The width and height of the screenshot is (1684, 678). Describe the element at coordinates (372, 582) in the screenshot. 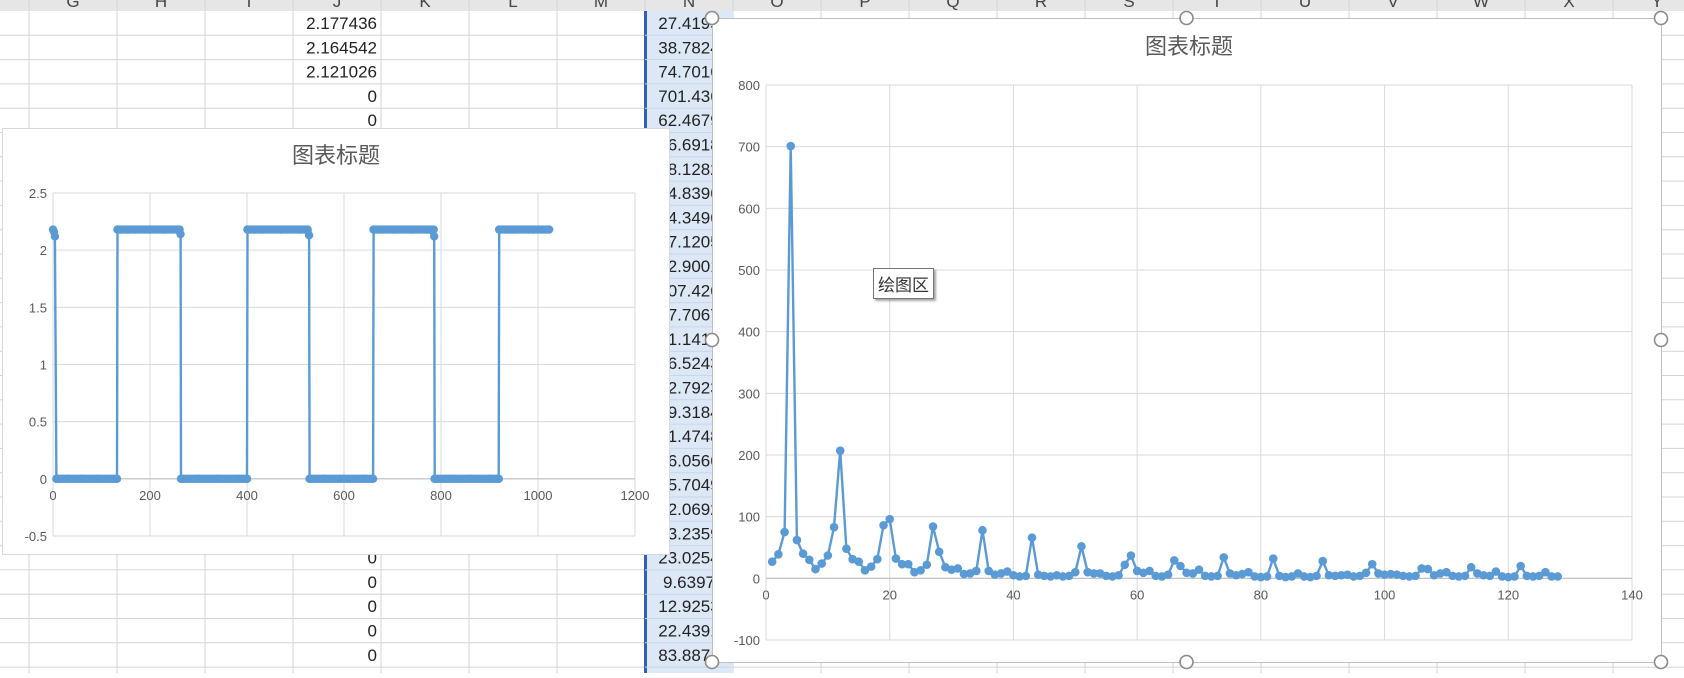

I see `cell-j-24: 0` at that location.